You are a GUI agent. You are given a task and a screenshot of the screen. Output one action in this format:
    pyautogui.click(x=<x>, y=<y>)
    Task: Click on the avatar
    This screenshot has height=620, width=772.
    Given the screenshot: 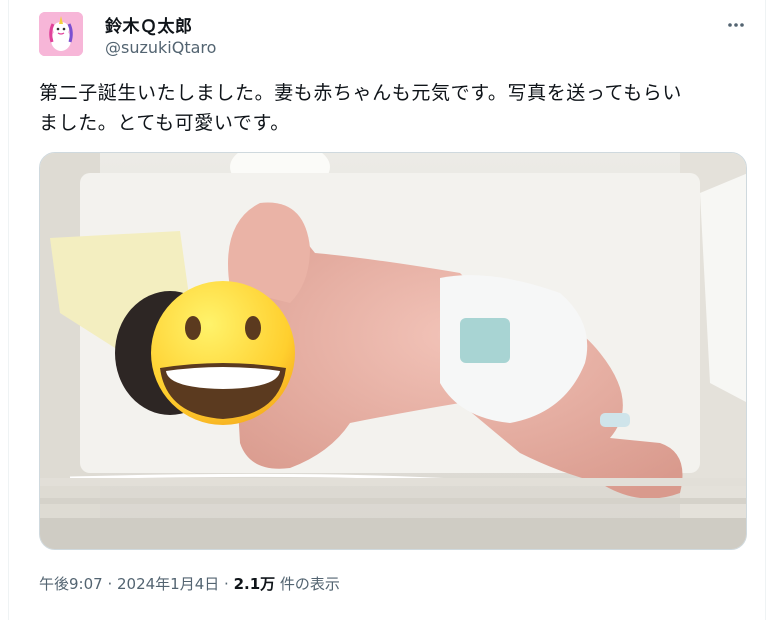 What is the action you would take?
    pyautogui.click(x=61, y=34)
    